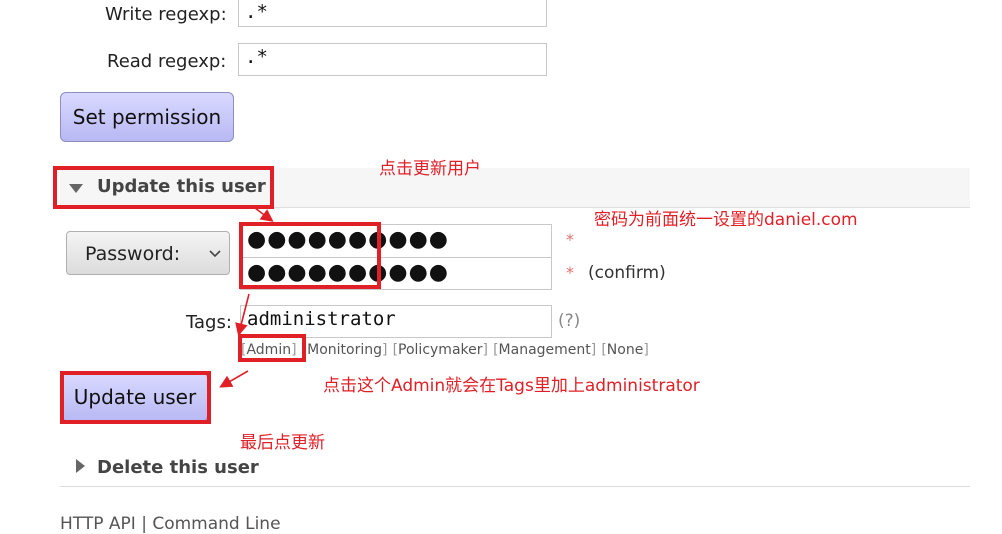 This screenshot has height=534, width=1002. I want to click on password-select-label: Password:, so click(133, 254).